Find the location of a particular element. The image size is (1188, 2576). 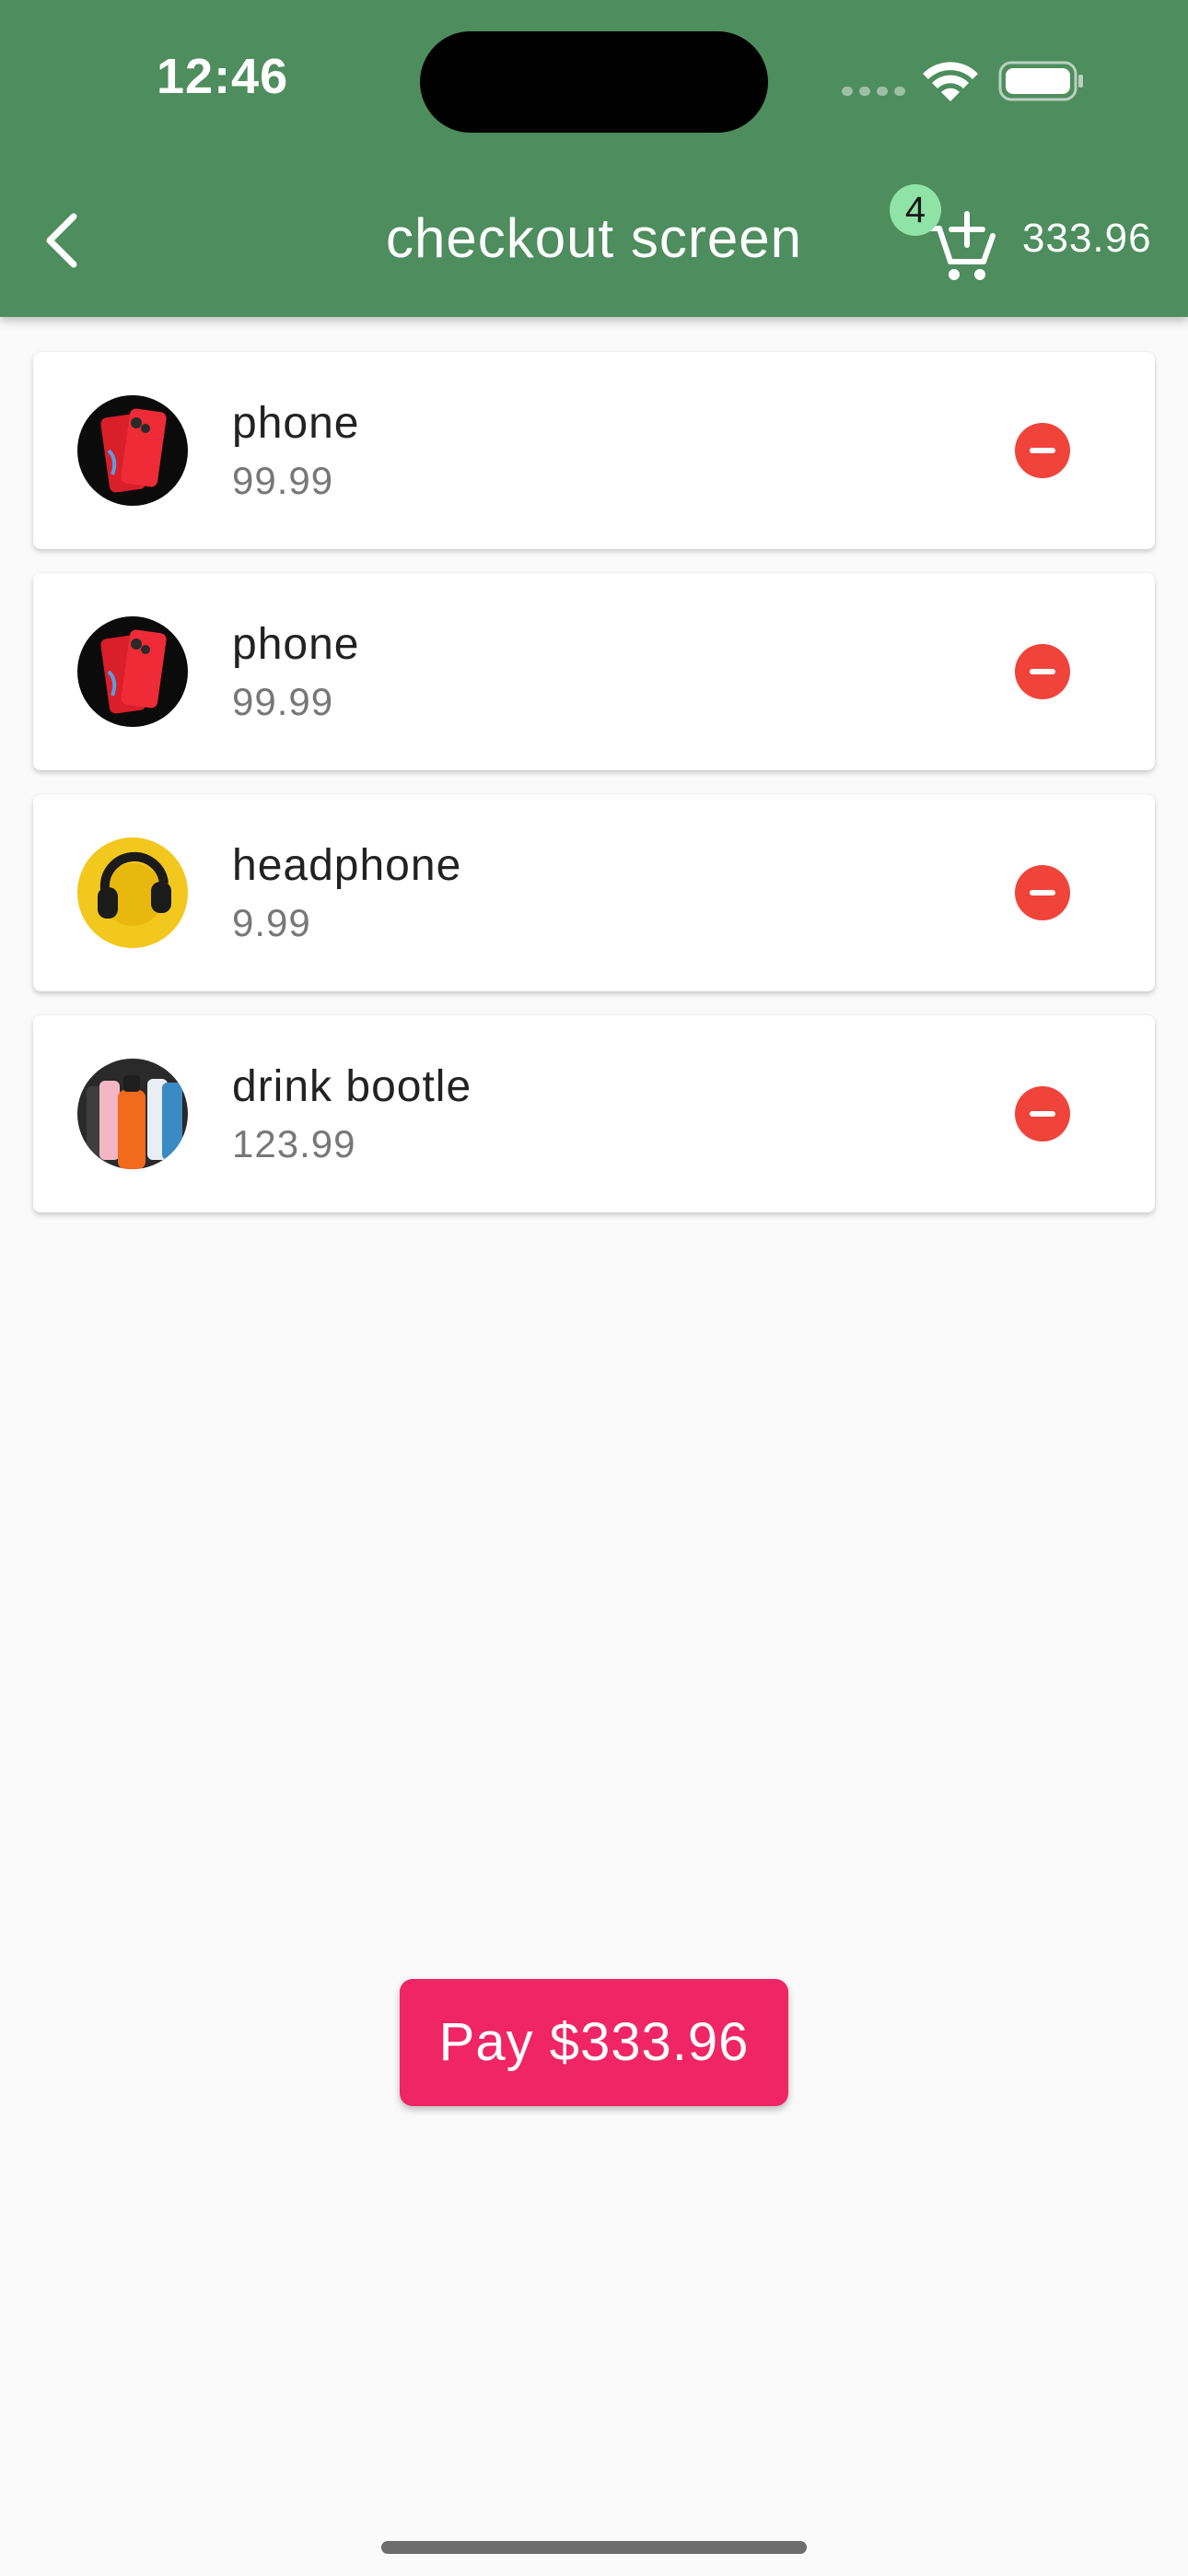

page-title: checkout screen is located at coordinates (594, 238).